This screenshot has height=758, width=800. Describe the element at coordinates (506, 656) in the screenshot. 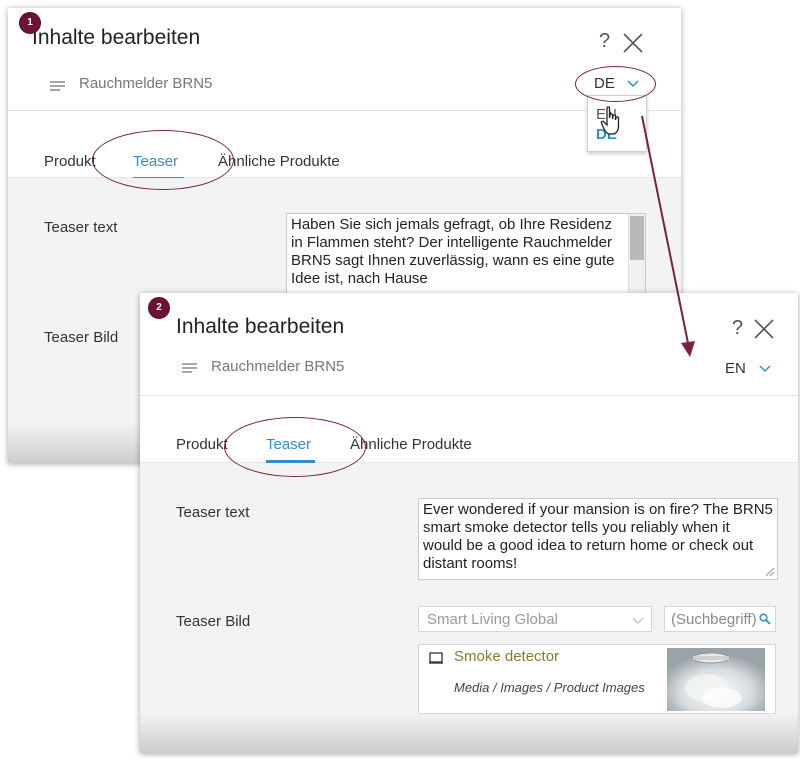

I see `image-card-title: Smoke detector` at that location.